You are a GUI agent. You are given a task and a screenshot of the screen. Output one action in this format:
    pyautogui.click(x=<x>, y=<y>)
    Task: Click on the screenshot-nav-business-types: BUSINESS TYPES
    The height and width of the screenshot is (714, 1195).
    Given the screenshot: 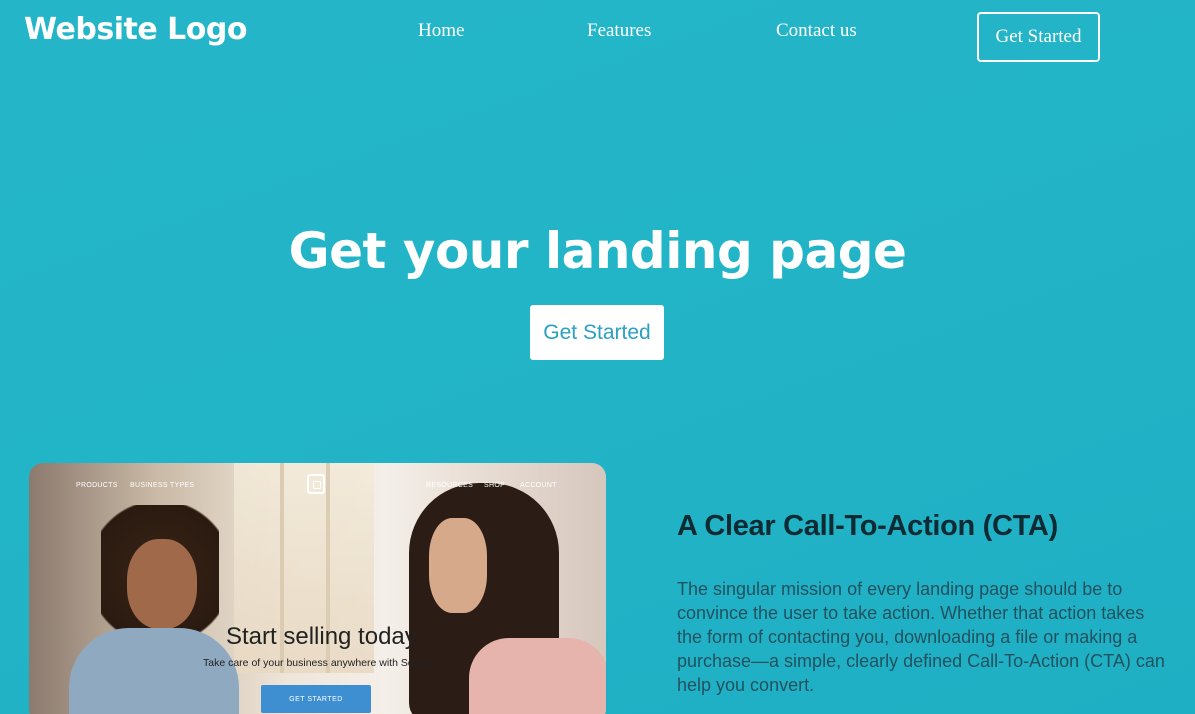 What is the action you would take?
    pyautogui.click(x=162, y=485)
    